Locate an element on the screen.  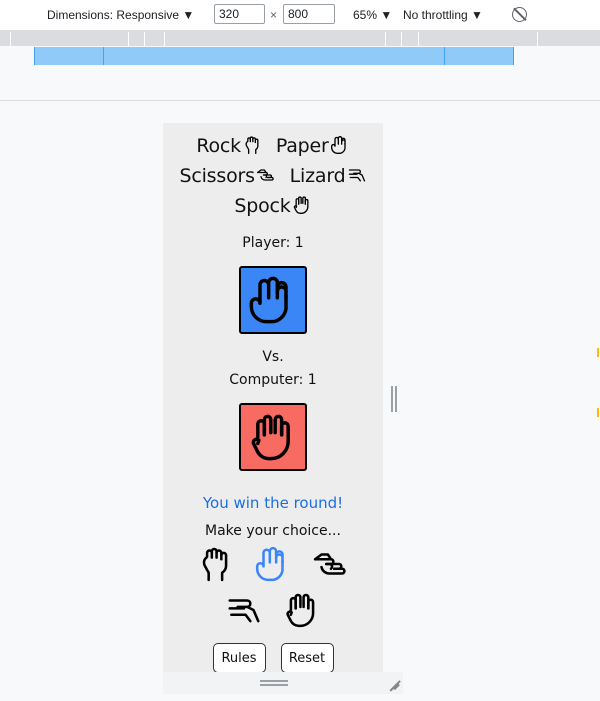
width-input is located at coordinates (239, 14).